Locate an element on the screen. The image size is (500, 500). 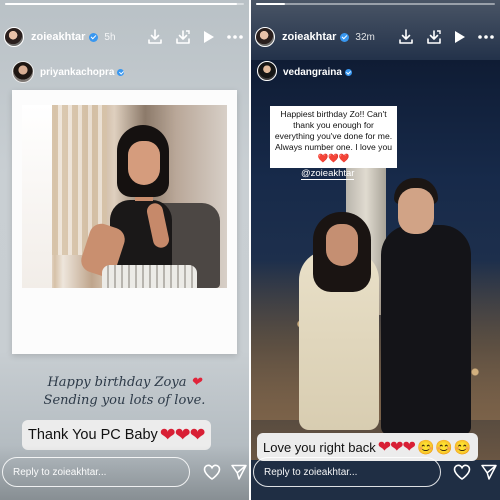
reply-sticker-text: Love you right back is located at coordinates (319, 447).